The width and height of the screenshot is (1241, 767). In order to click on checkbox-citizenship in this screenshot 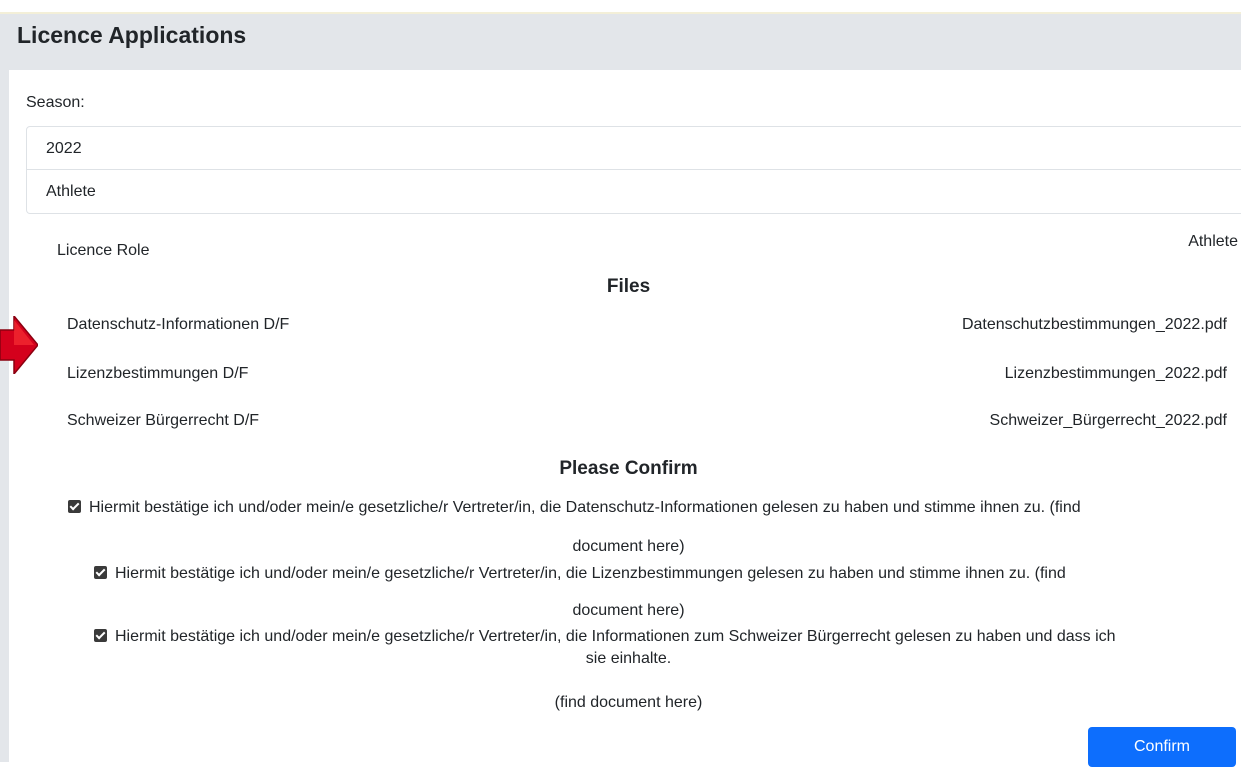, I will do `click(100, 635)`.